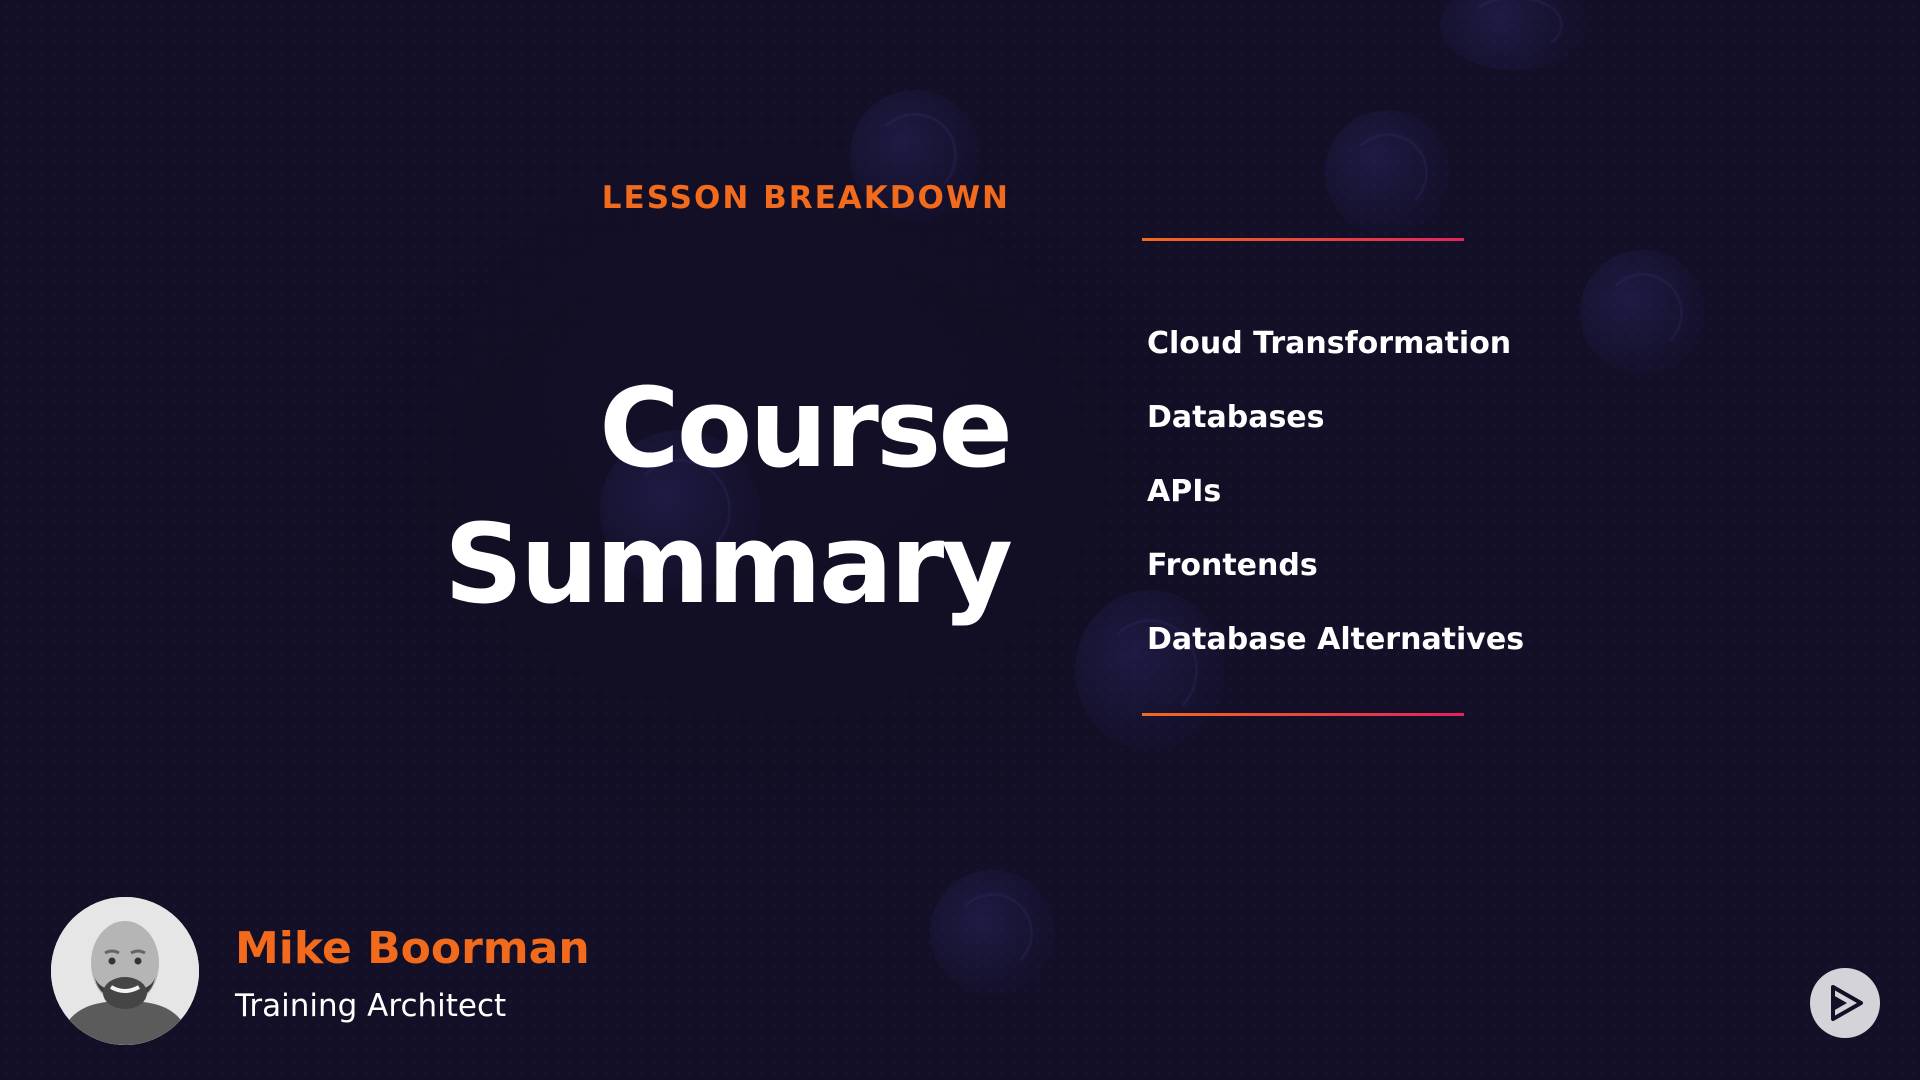 This screenshot has height=1080, width=1920. What do you see at coordinates (1303, 714) in the screenshot?
I see `divider-bottom` at bounding box center [1303, 714].